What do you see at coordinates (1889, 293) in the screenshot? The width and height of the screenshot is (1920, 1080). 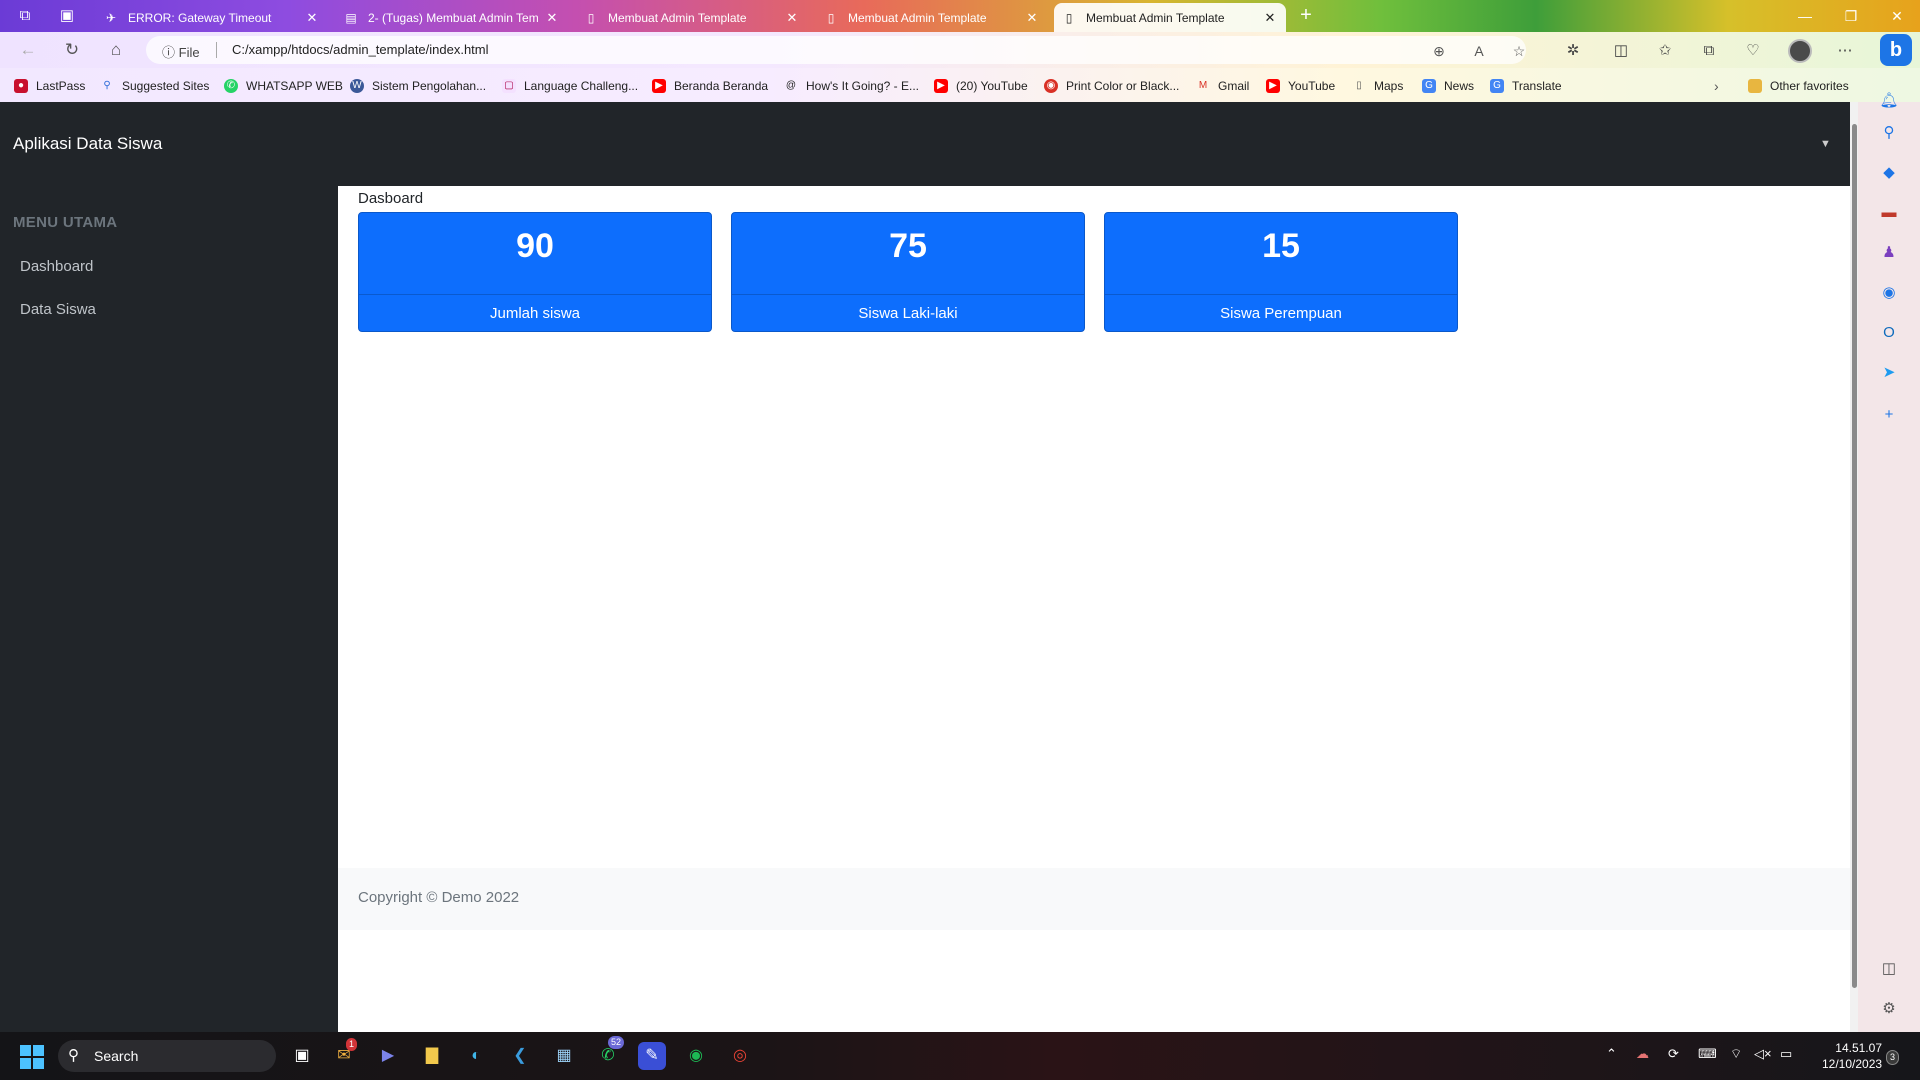 I see `office-icon: ◉` at bounding box center [1889, 293].